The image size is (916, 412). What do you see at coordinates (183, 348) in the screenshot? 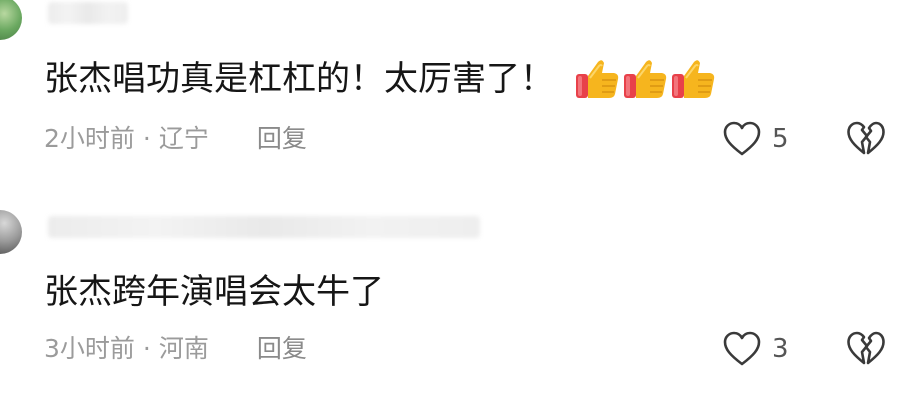
I see `comment-location: 河南` at bounding box center [183, 348].